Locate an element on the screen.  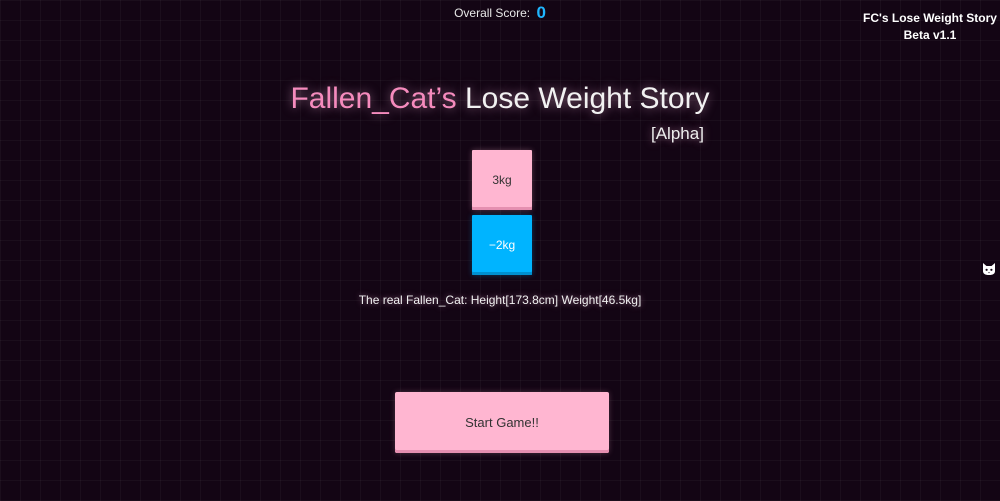
version-title: FC's Lose Weight Story is located at coordinates (930, 18).